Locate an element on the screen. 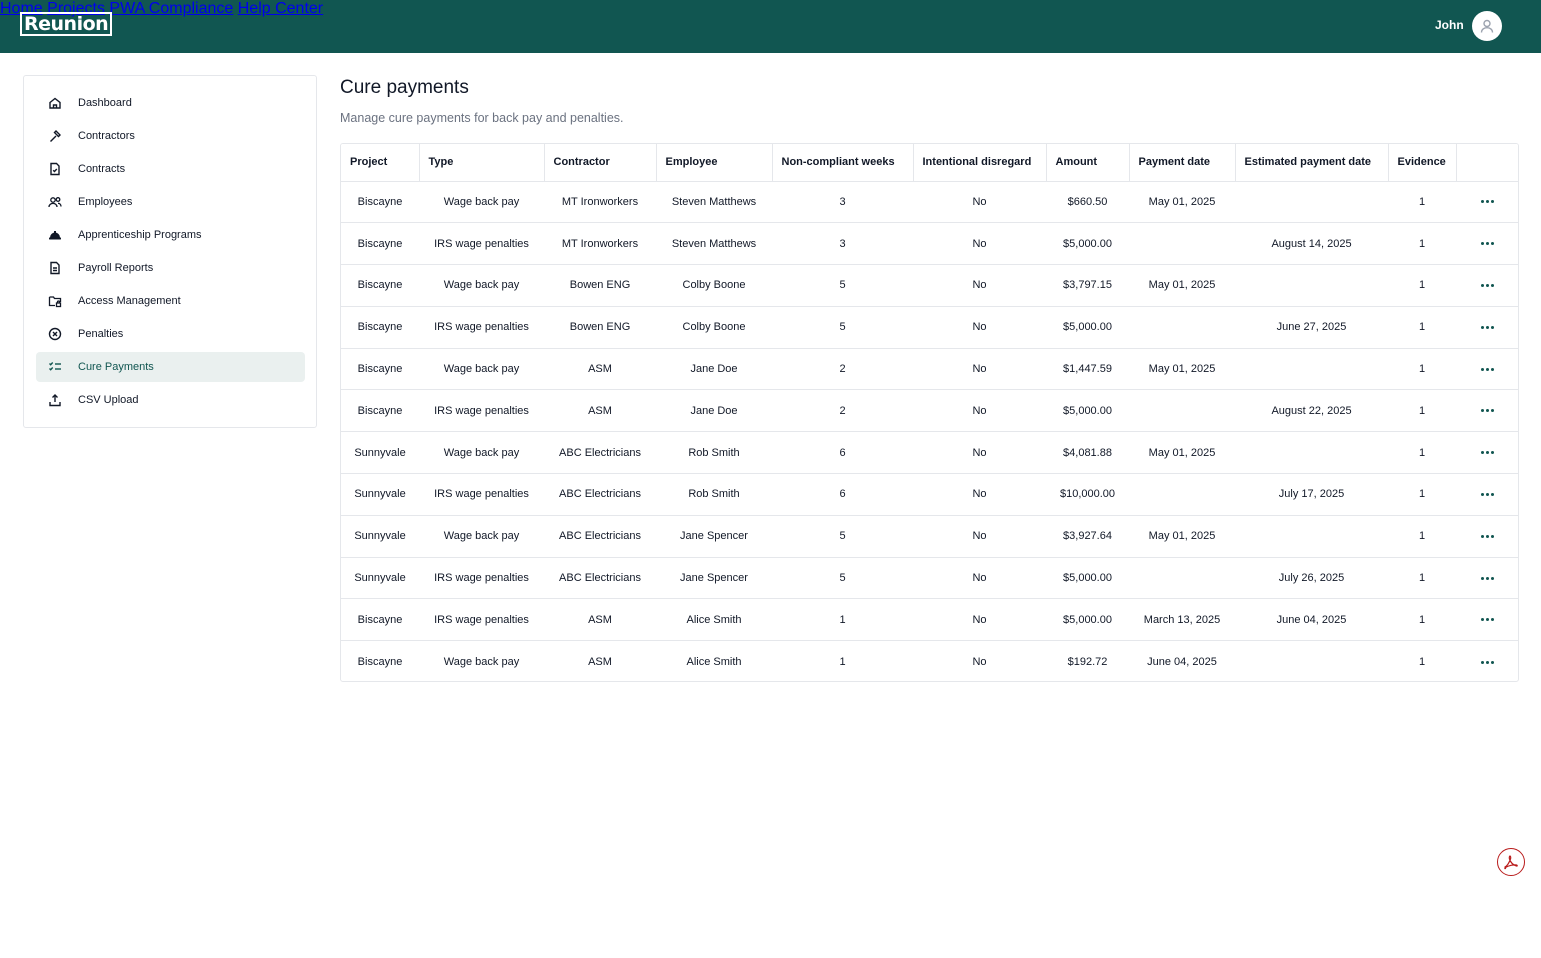 Image resolution: width=1541 pixels, height=958 pixels. reunion-logo: Reunion is located at coordinates (66, 24).